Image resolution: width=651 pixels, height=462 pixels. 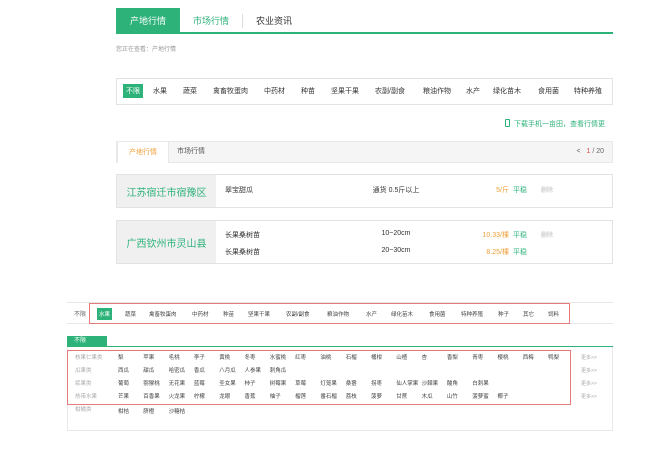 I want to click on download-app-link: 下载手机一亩田，查看行情更, so click(x=555, y=124).